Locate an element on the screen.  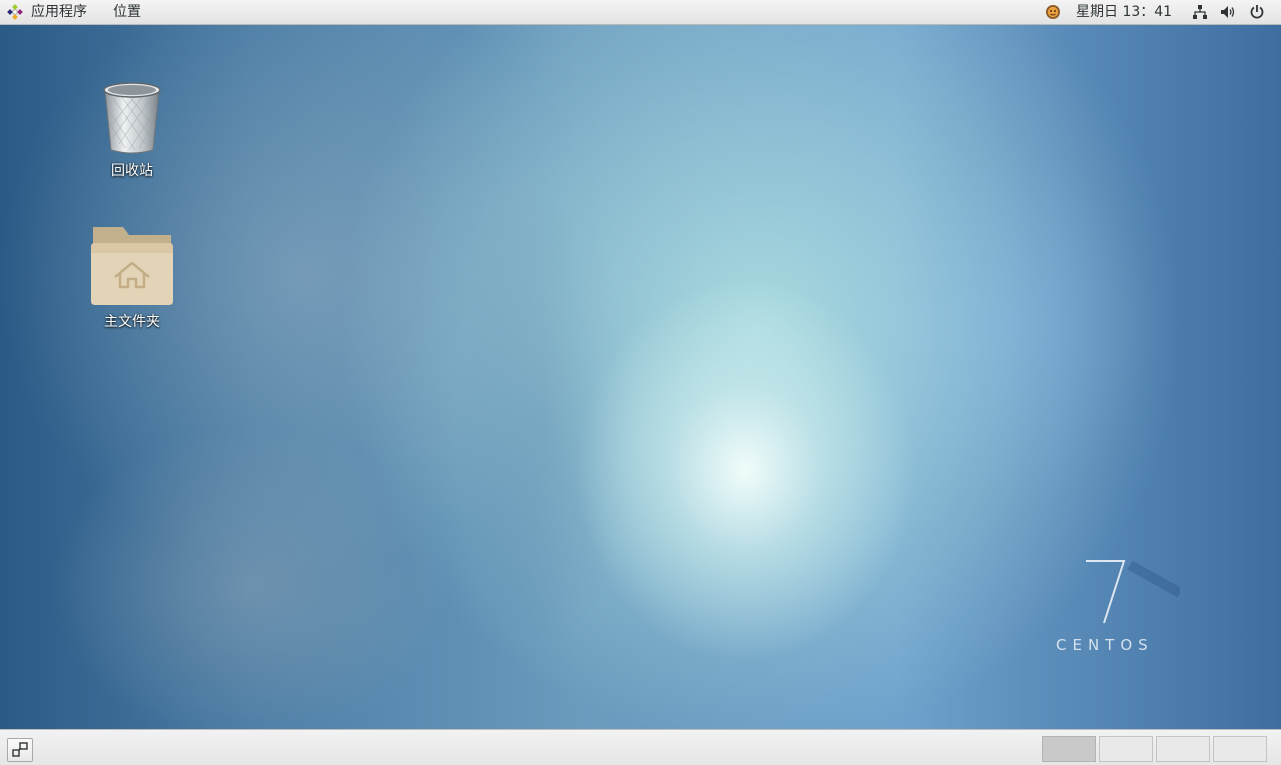
applications-menu-label: 应用程序 is located at coordinates (59, 12).